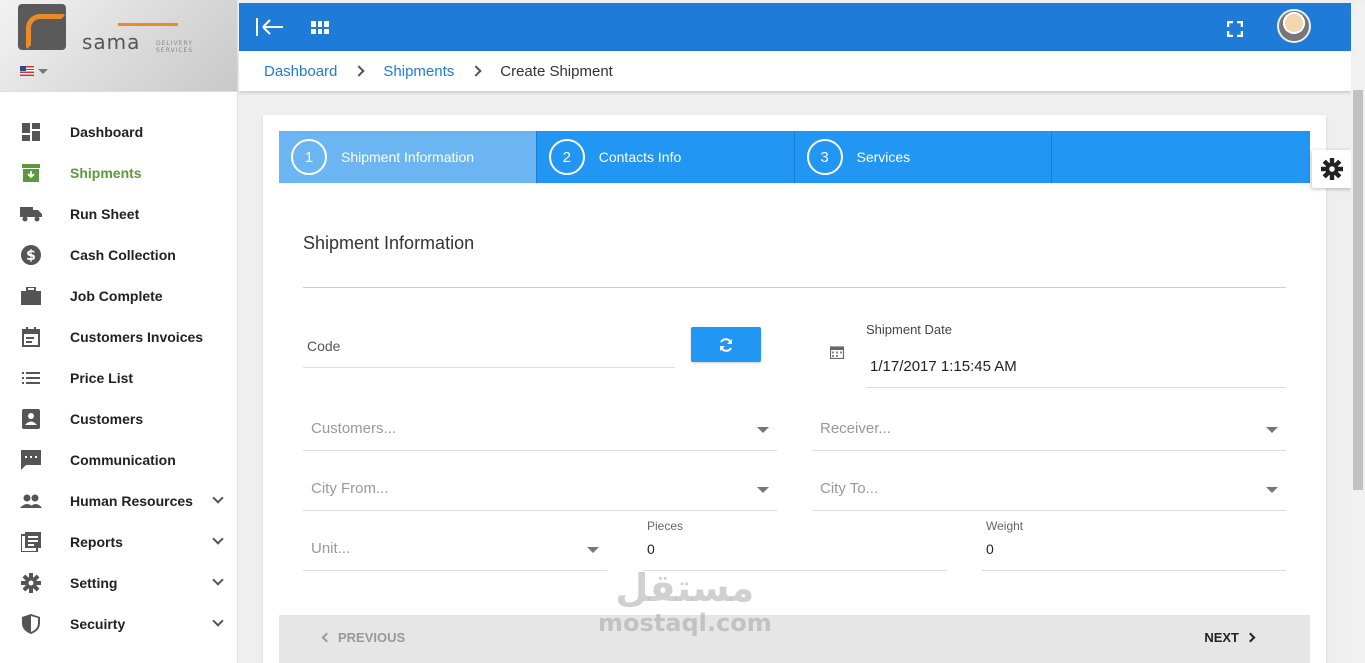 This screenshot has height=663, width=1365. What do you see at coordinates (943, 366) in the screenshot?
I see `shipment-date-value: 1/17/2017 1:15:45 AM` at bounding box center [943, 366].